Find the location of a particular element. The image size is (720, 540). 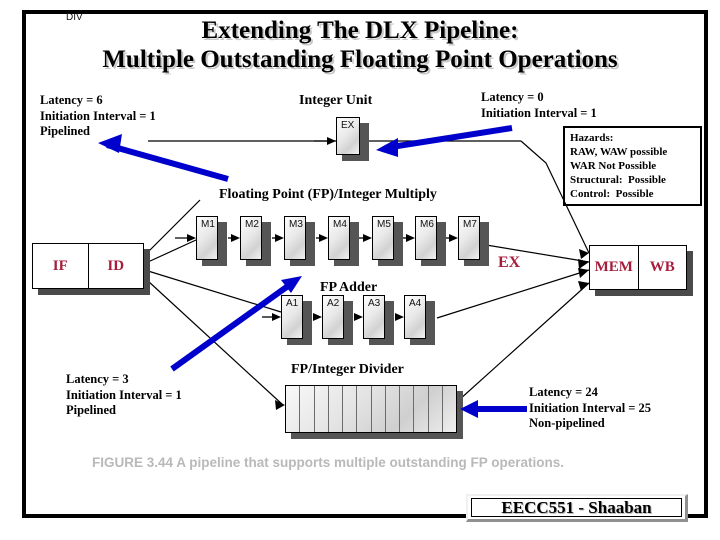

note-integer-latency: Latency = 0 Initiation Interval = 1 is located at coordinates (539, 105).